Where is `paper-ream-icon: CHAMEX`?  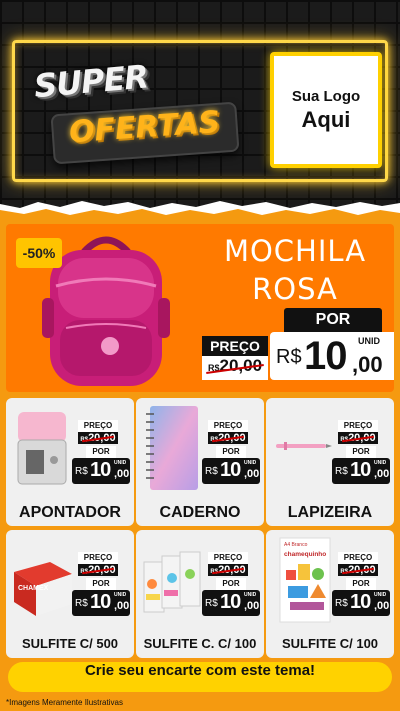
paper-ream-icon: CHAMEX is located at coordinates (43, 589).